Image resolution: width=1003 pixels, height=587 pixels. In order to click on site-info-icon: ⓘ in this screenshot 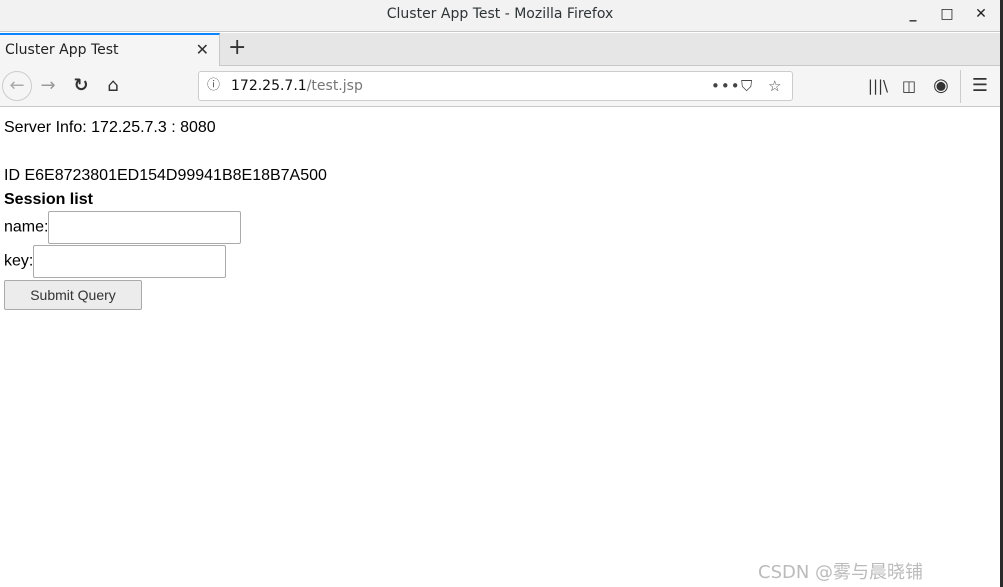, I will do `click(213, 86)`.